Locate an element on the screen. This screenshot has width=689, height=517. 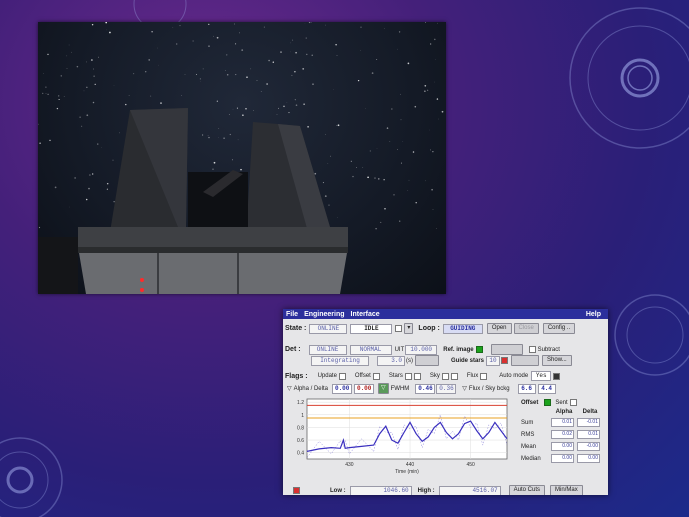
sky-label: Sky is located at coordinates (434, 376).